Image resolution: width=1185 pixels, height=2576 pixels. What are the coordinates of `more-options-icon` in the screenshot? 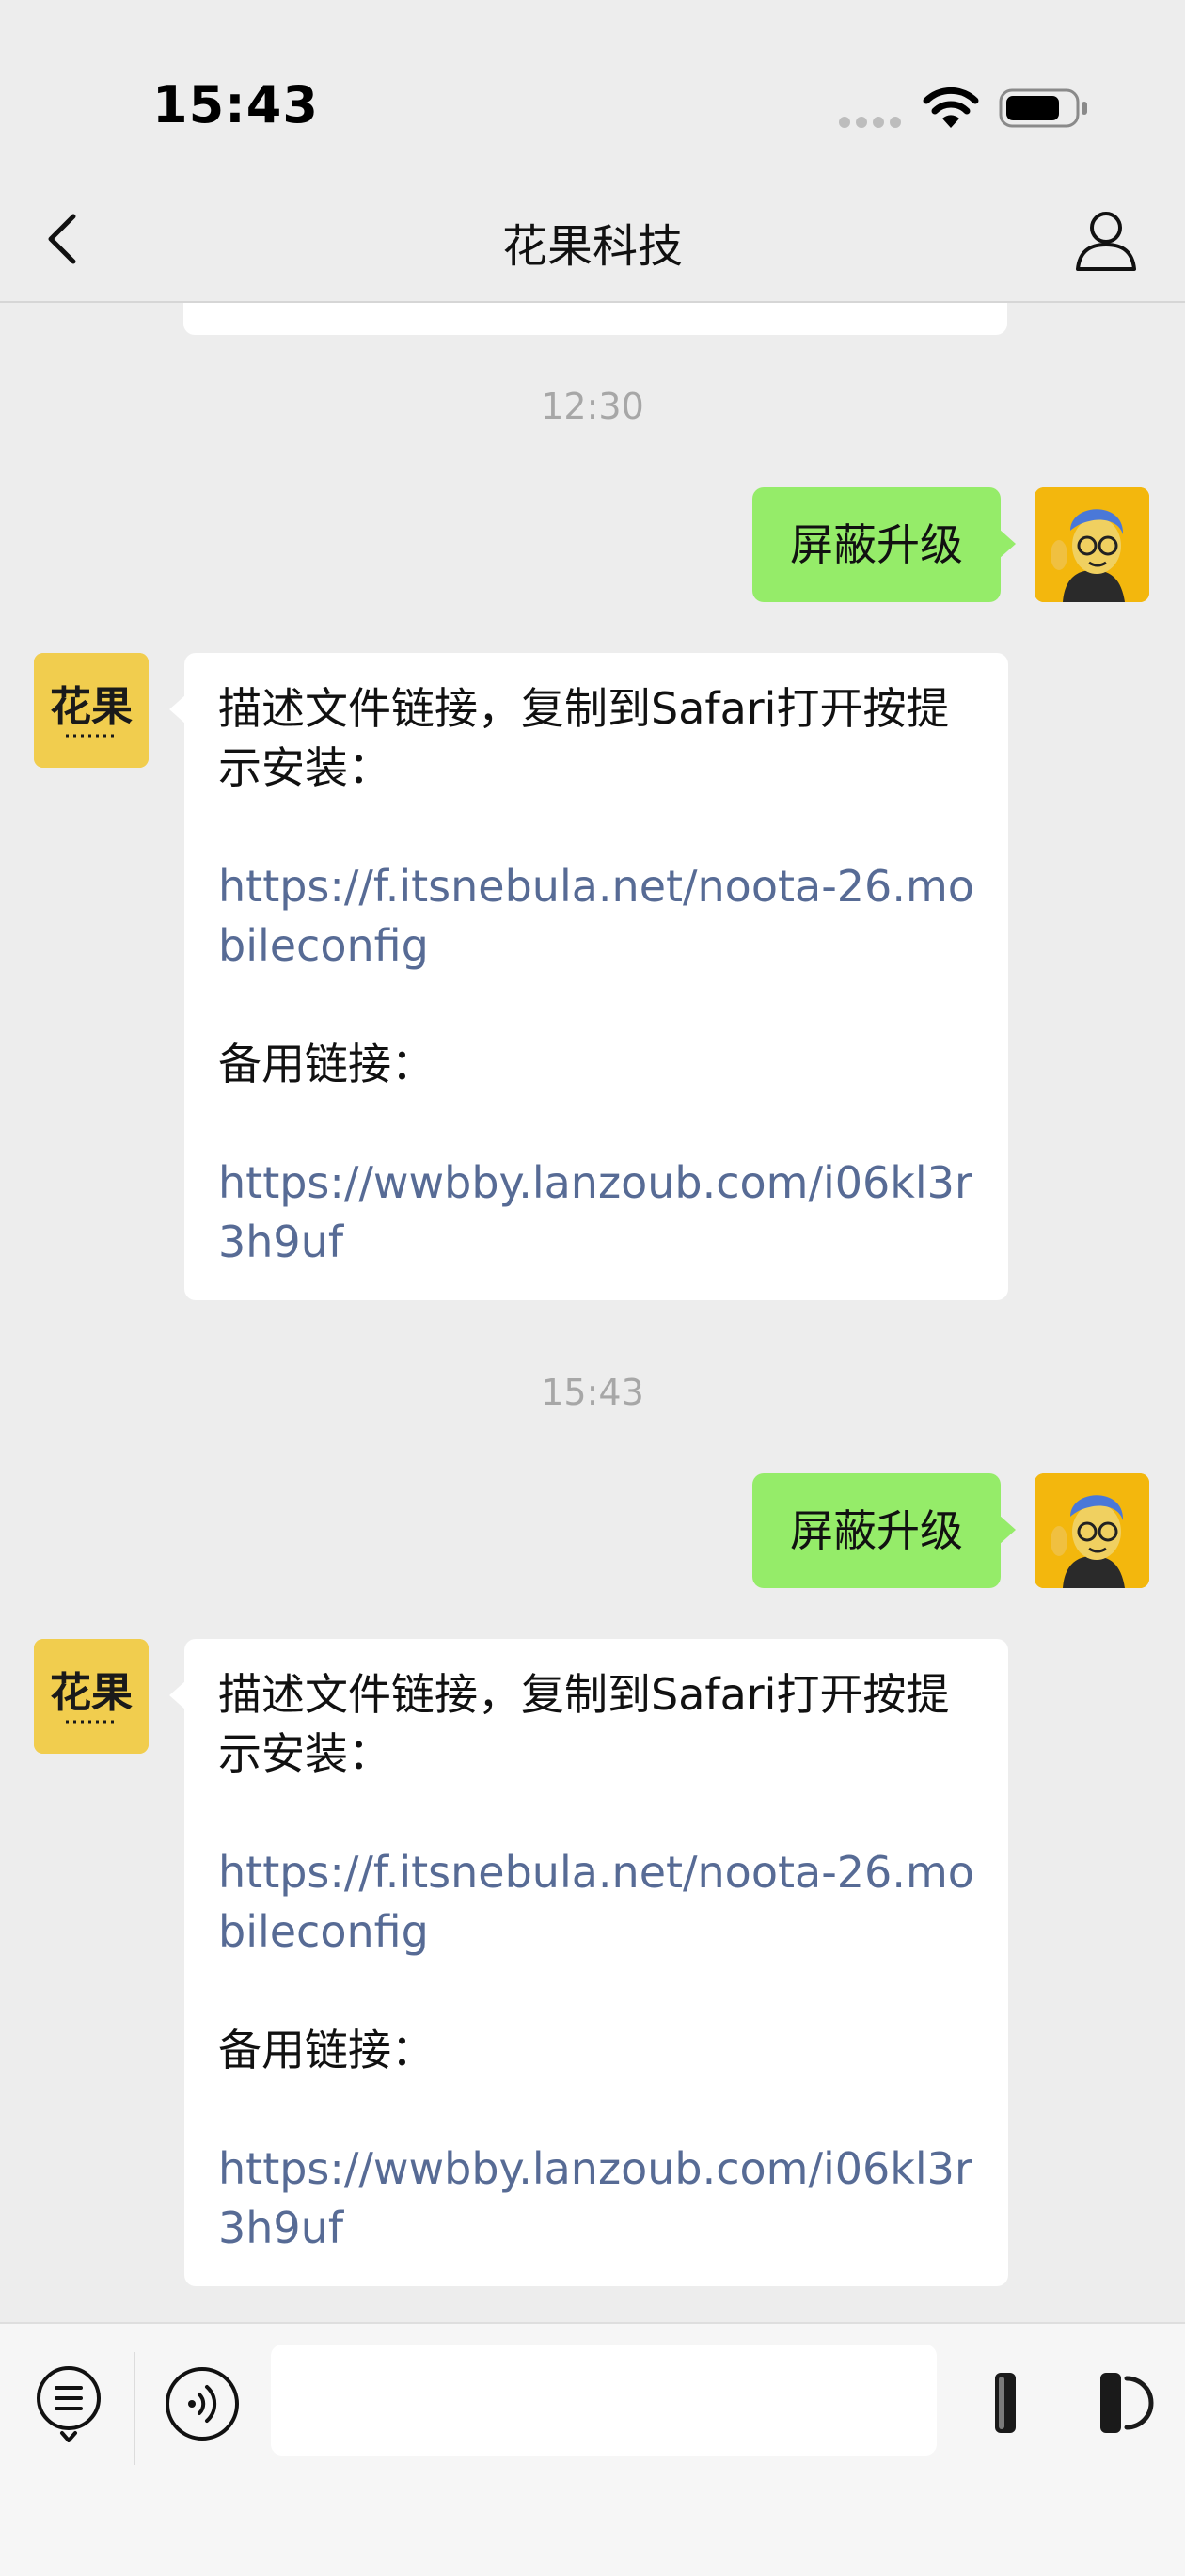 It's located at (1122, 2403).